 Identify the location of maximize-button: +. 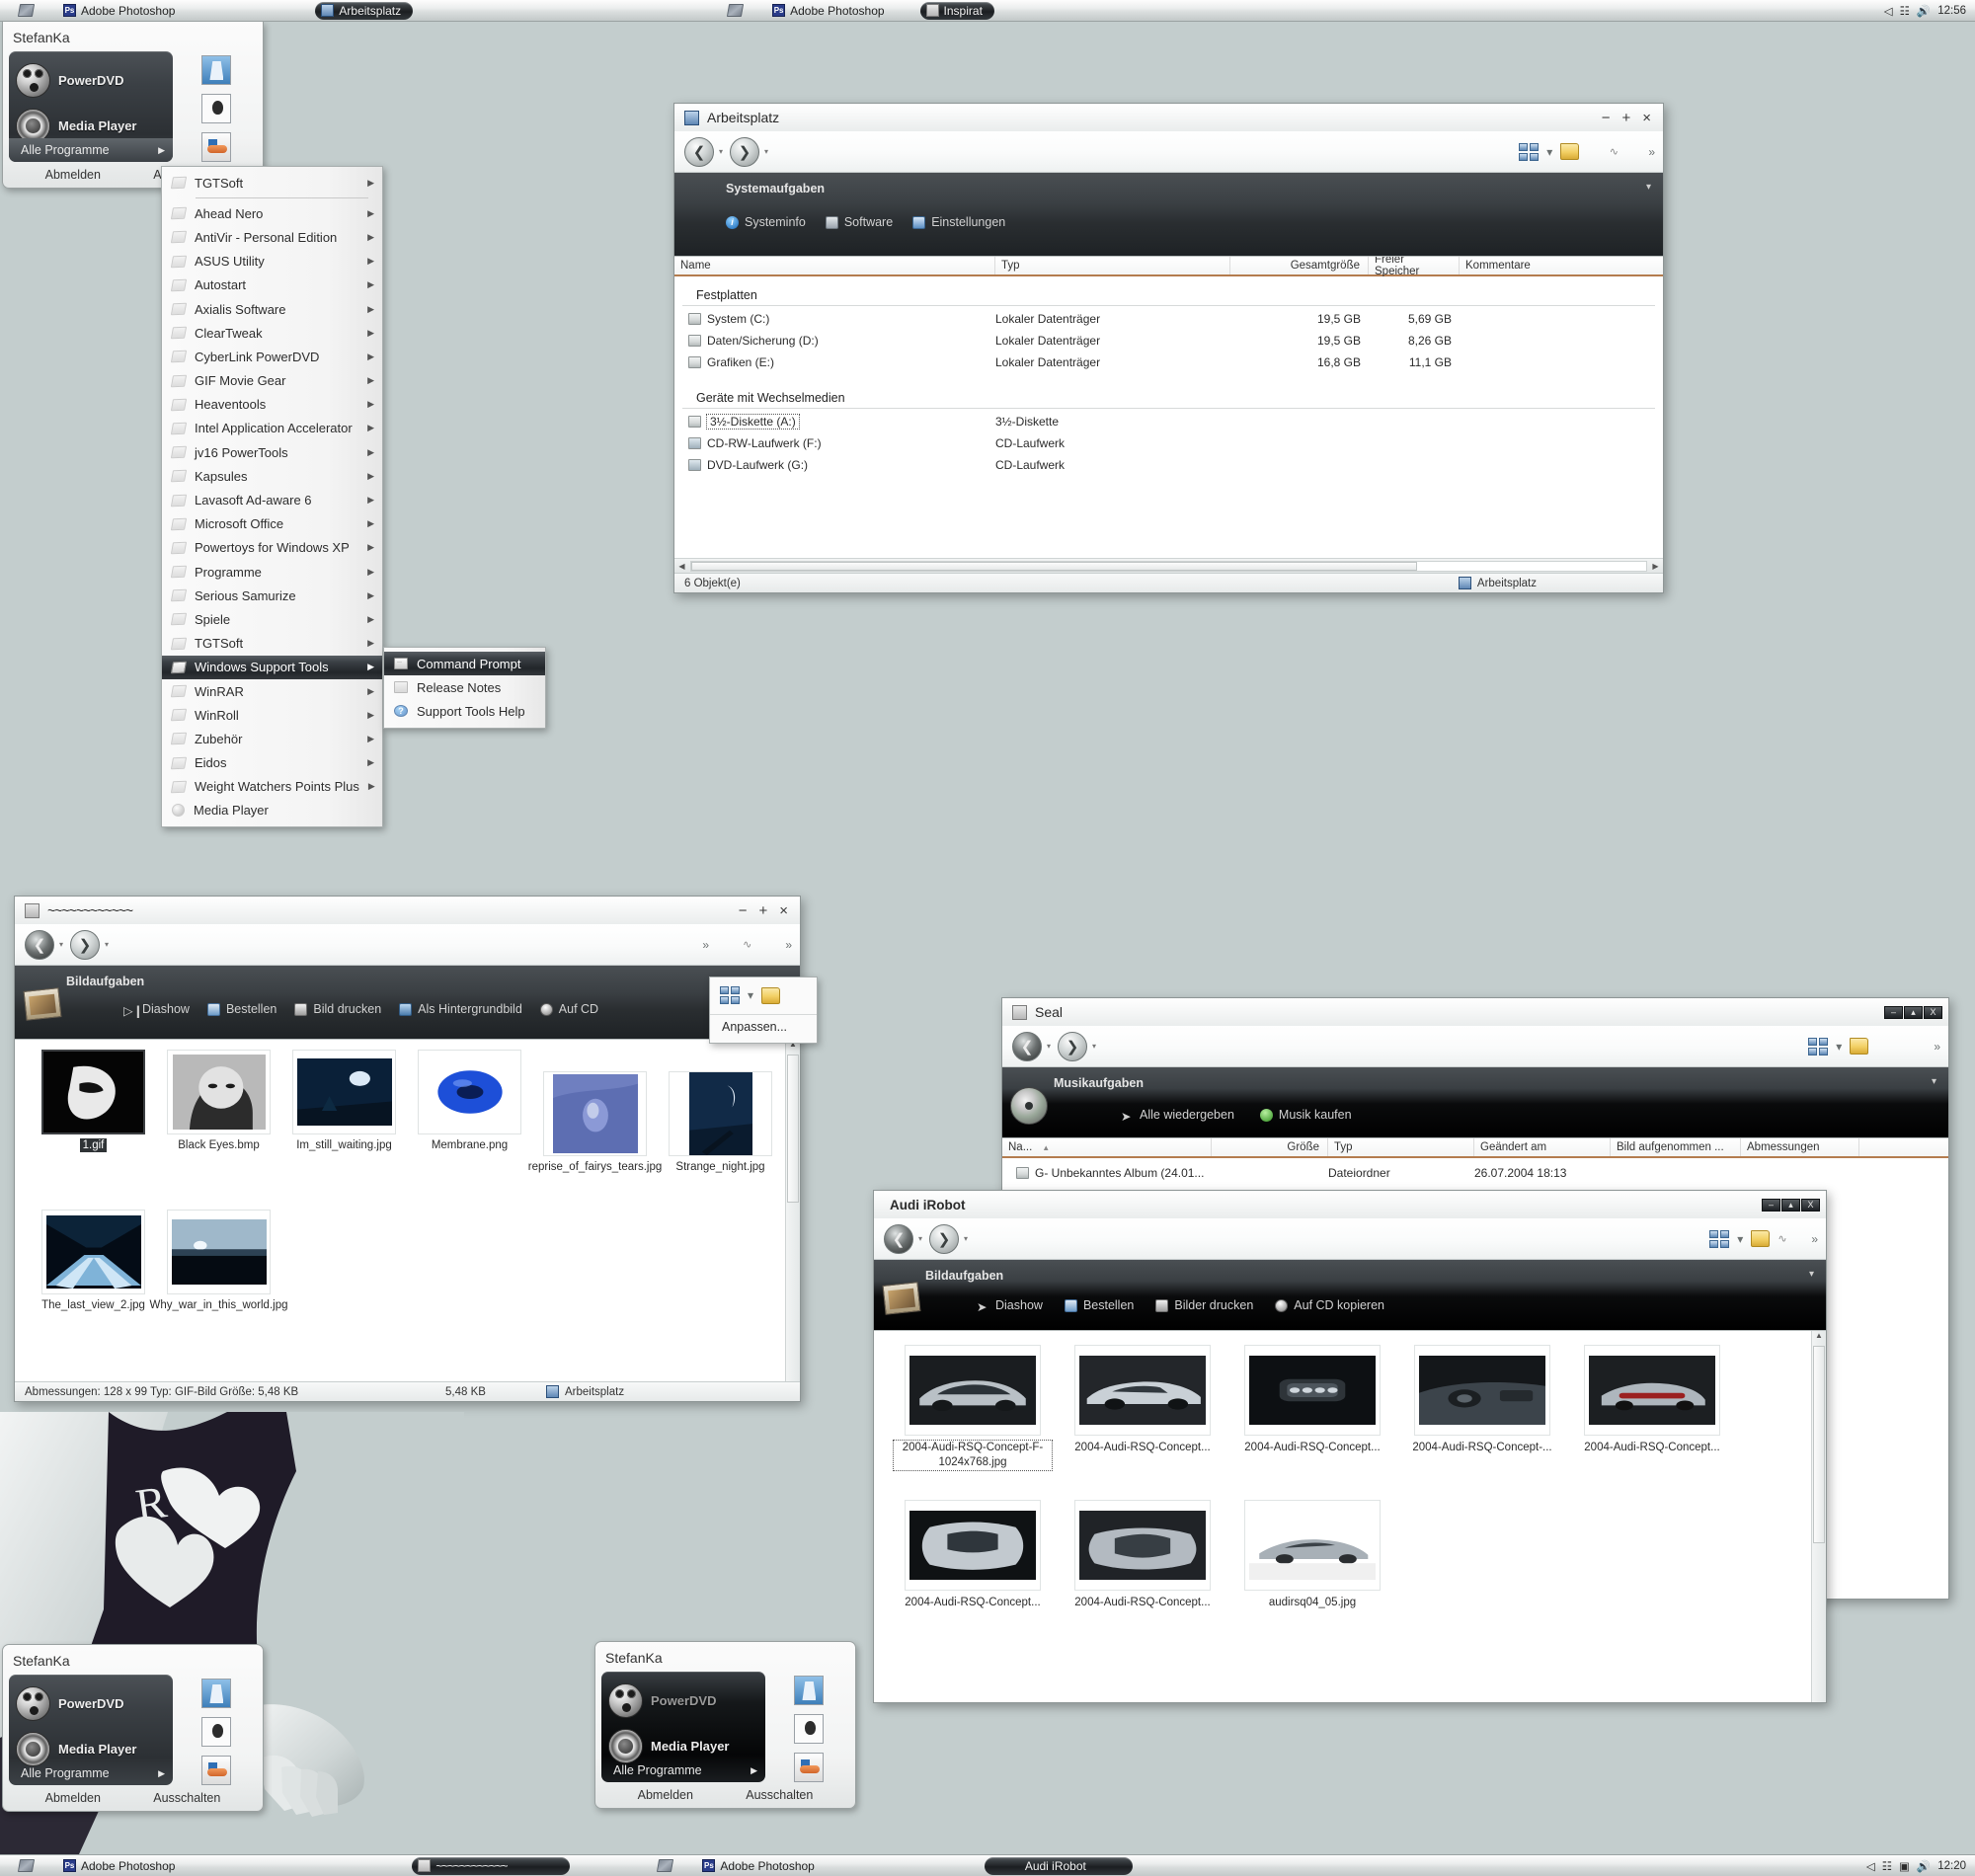
(1626, 118).